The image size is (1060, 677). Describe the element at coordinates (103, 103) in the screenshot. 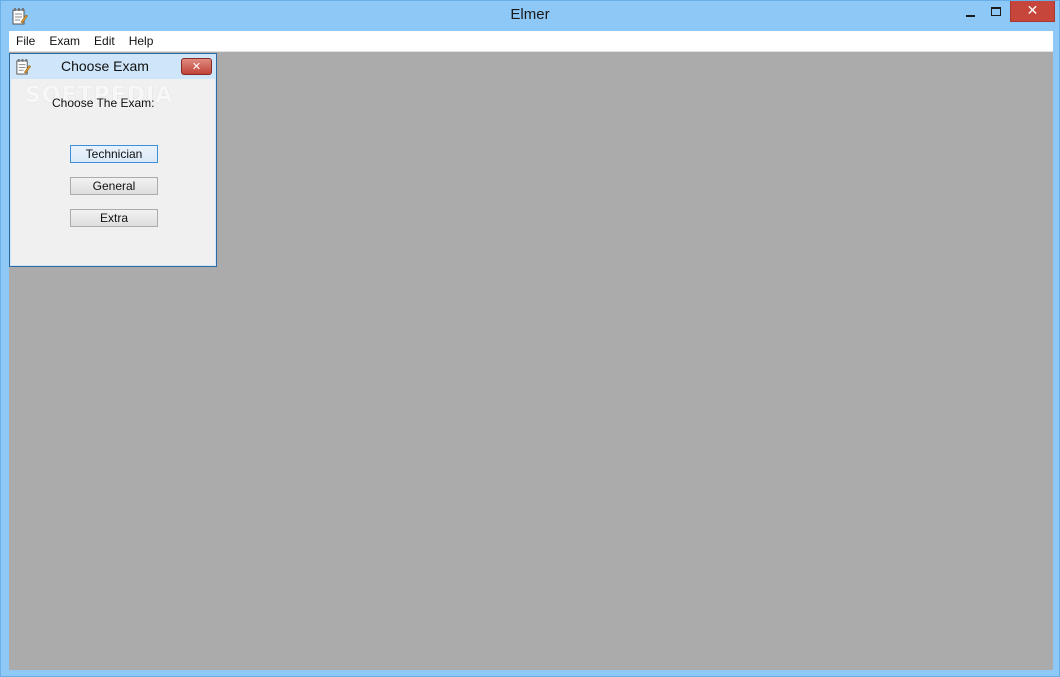

I see `exam-prompt-label: Choose The Exam:` at that location.